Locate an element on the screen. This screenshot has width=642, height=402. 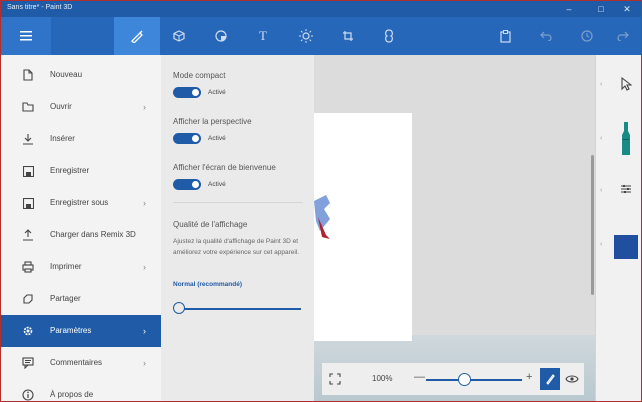
redo-icon is located at coordinates (623, 36).